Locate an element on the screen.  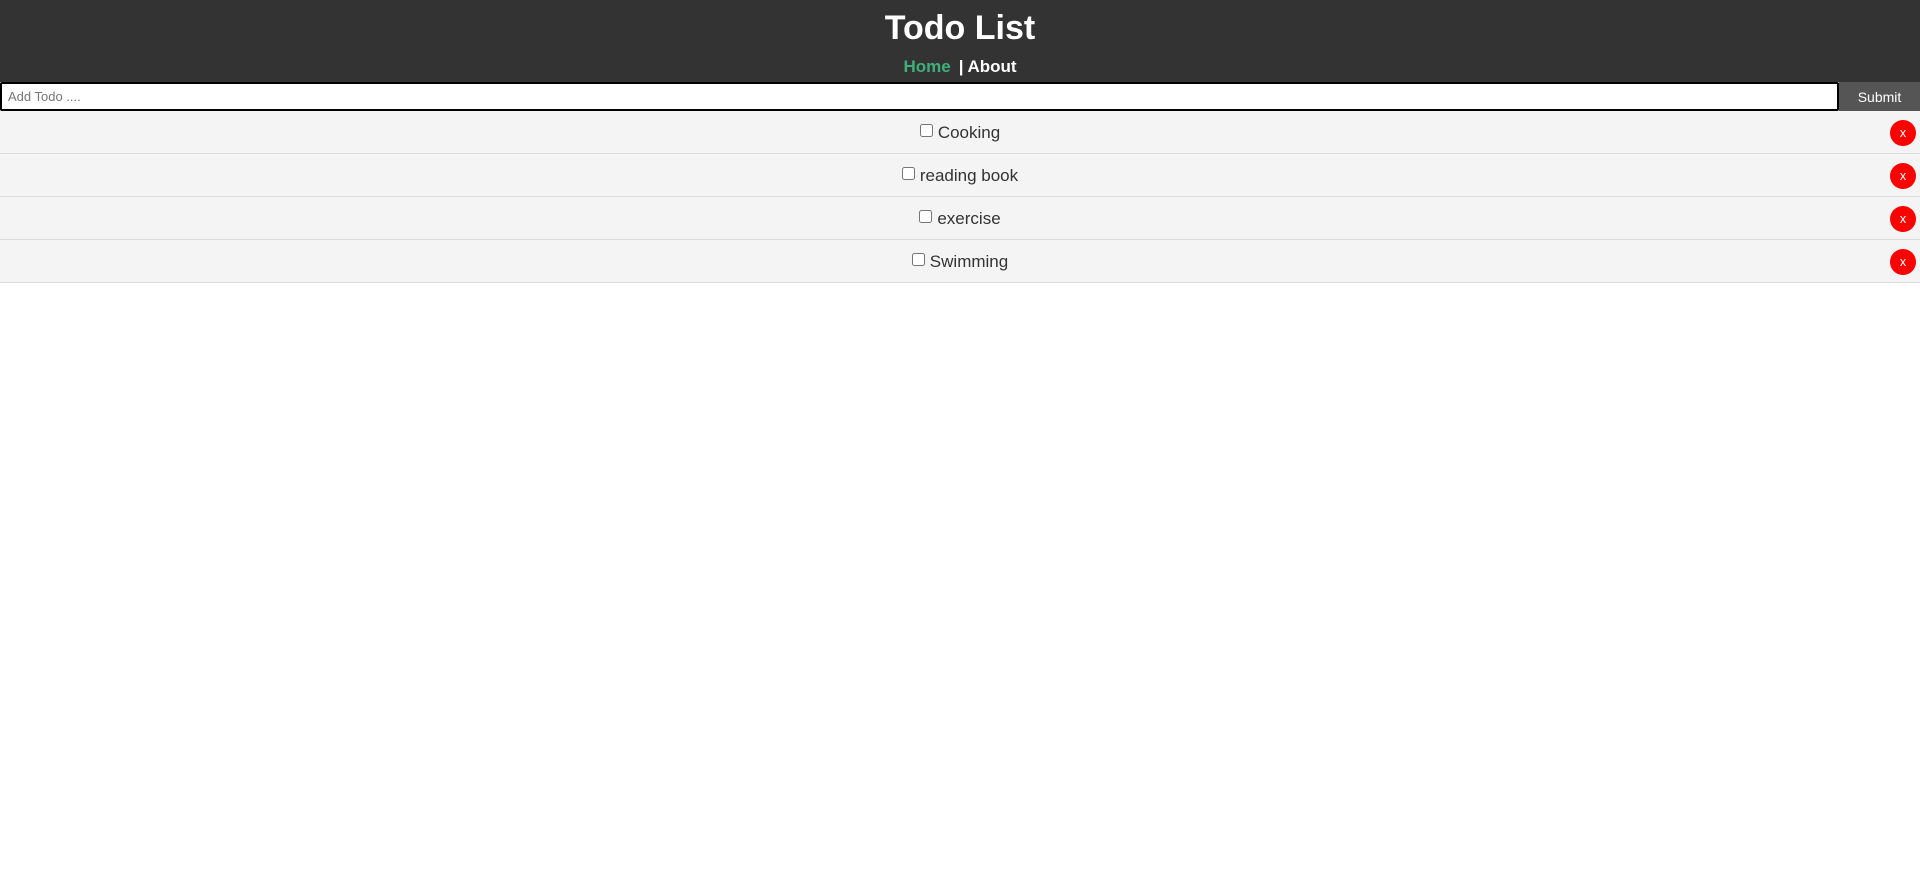
todo-label: Swimming is located at coordinates (960, 262).